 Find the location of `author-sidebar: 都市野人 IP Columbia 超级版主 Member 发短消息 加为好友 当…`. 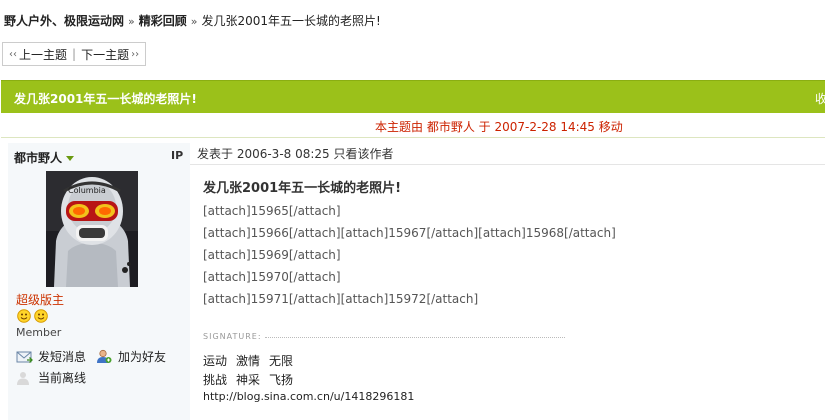

author-sidebar: 都市野人 IP Columbia 超级版主 Member 发短消息 加为好友 当… is located at coordinates (99, 281).